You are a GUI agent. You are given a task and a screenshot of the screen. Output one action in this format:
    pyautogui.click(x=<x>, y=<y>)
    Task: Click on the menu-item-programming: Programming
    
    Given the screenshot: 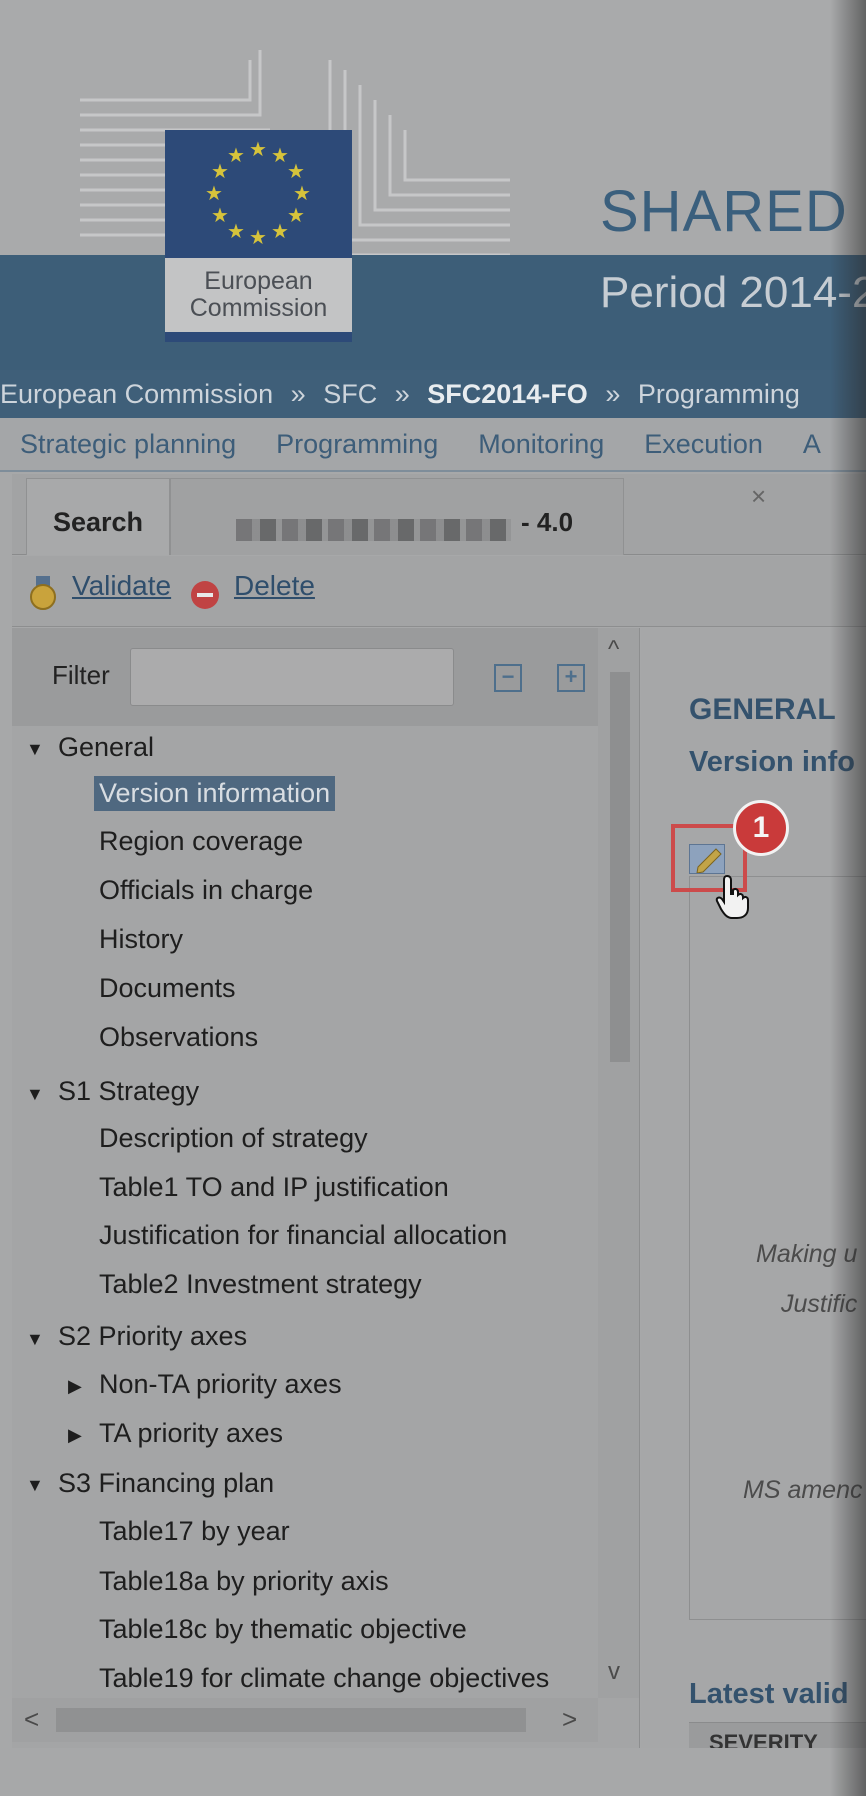 What is the action you would take?
    pyautogui.click(x=357, y=444)
    